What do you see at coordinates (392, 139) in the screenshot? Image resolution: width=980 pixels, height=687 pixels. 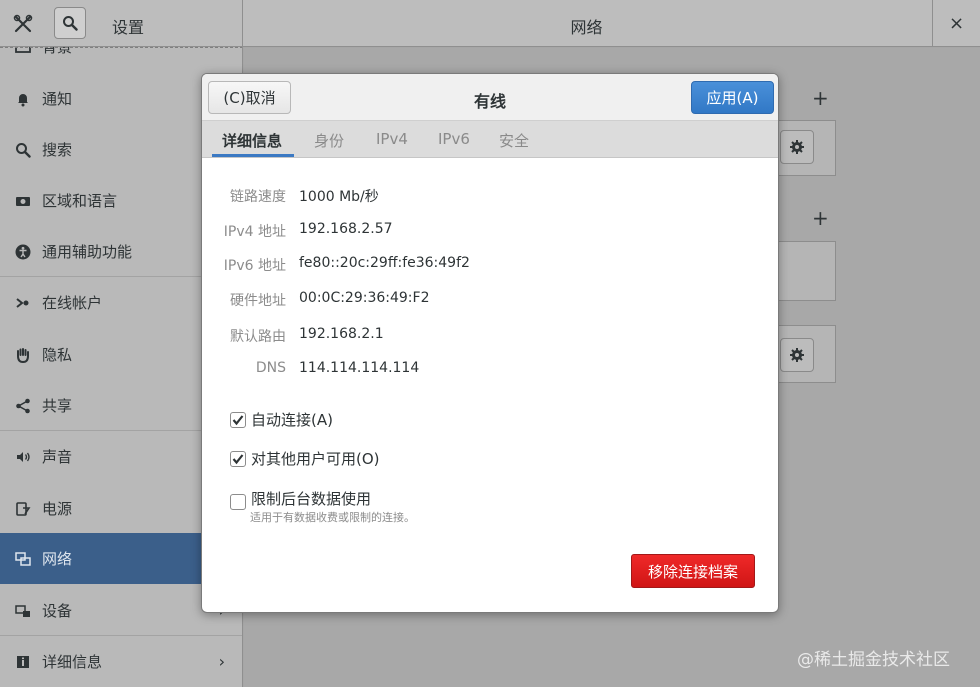 I see `tab-ipv4: IPv4` at bounding box center [392, 139].